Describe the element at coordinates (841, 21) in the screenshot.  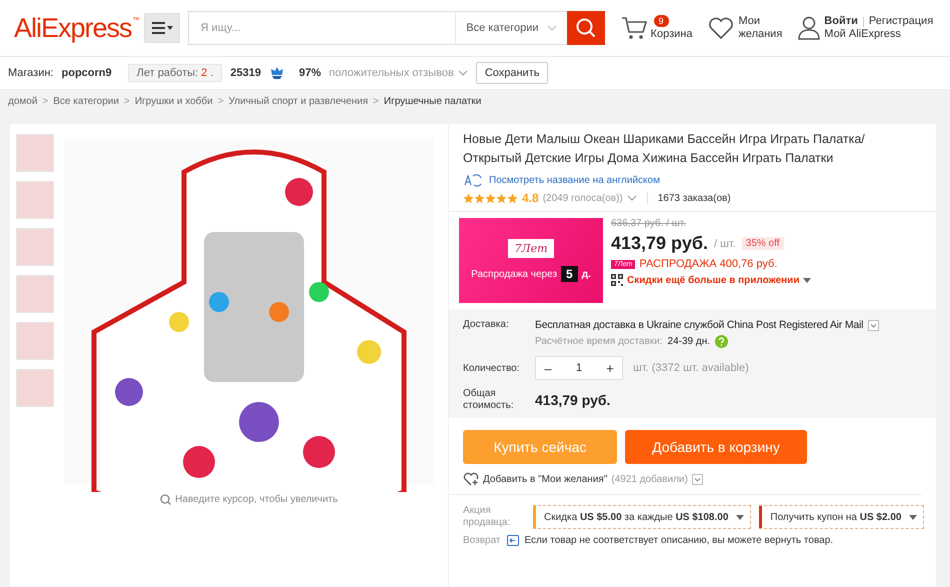
I see `login-link: Войти` at that location.